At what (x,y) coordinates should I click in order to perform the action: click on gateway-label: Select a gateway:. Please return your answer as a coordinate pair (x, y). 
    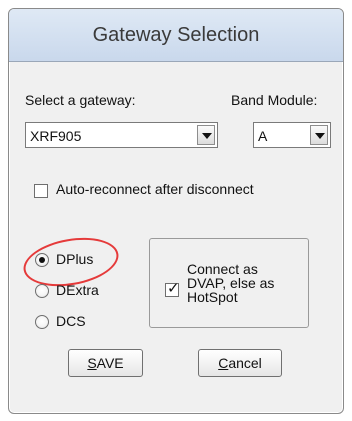
    Looking at the image, I should click on (80, 100).